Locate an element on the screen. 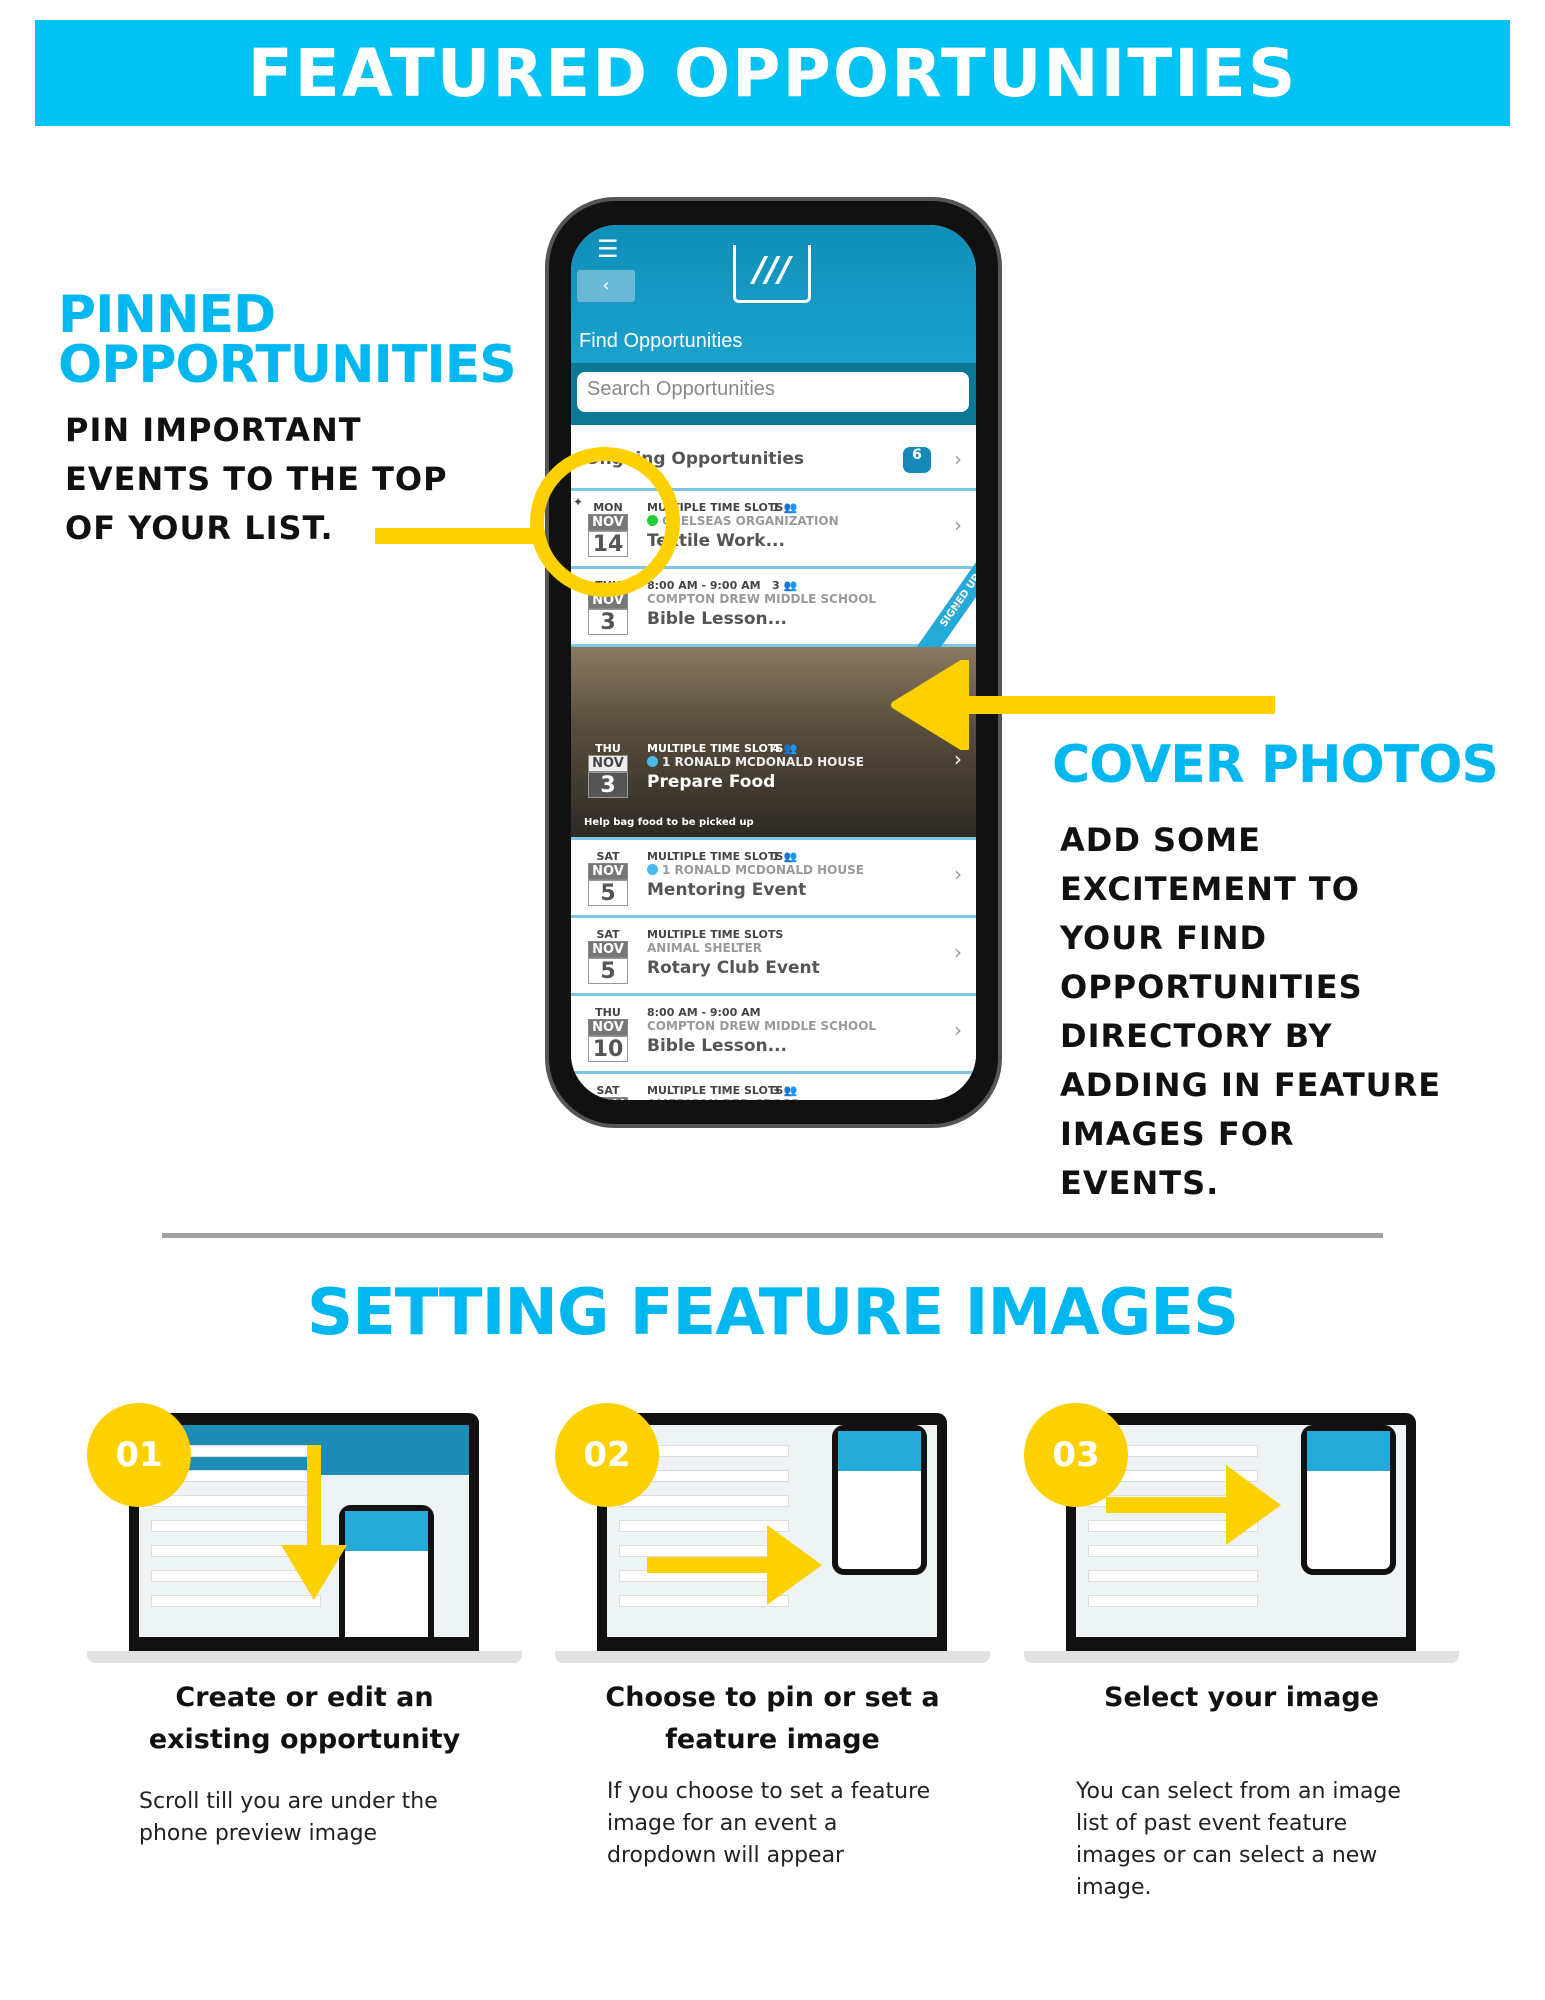  step-number: 03 is located at coordinates (1076, 1455).